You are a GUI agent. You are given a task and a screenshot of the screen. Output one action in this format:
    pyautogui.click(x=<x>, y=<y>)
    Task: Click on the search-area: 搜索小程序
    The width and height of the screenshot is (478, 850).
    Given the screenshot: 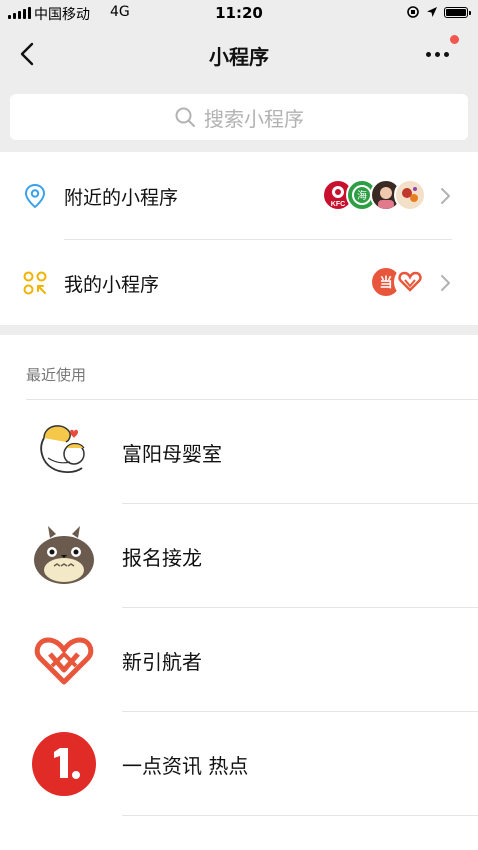 What is the action you would take?
    pyautogui.click(x=239, y=117)
    